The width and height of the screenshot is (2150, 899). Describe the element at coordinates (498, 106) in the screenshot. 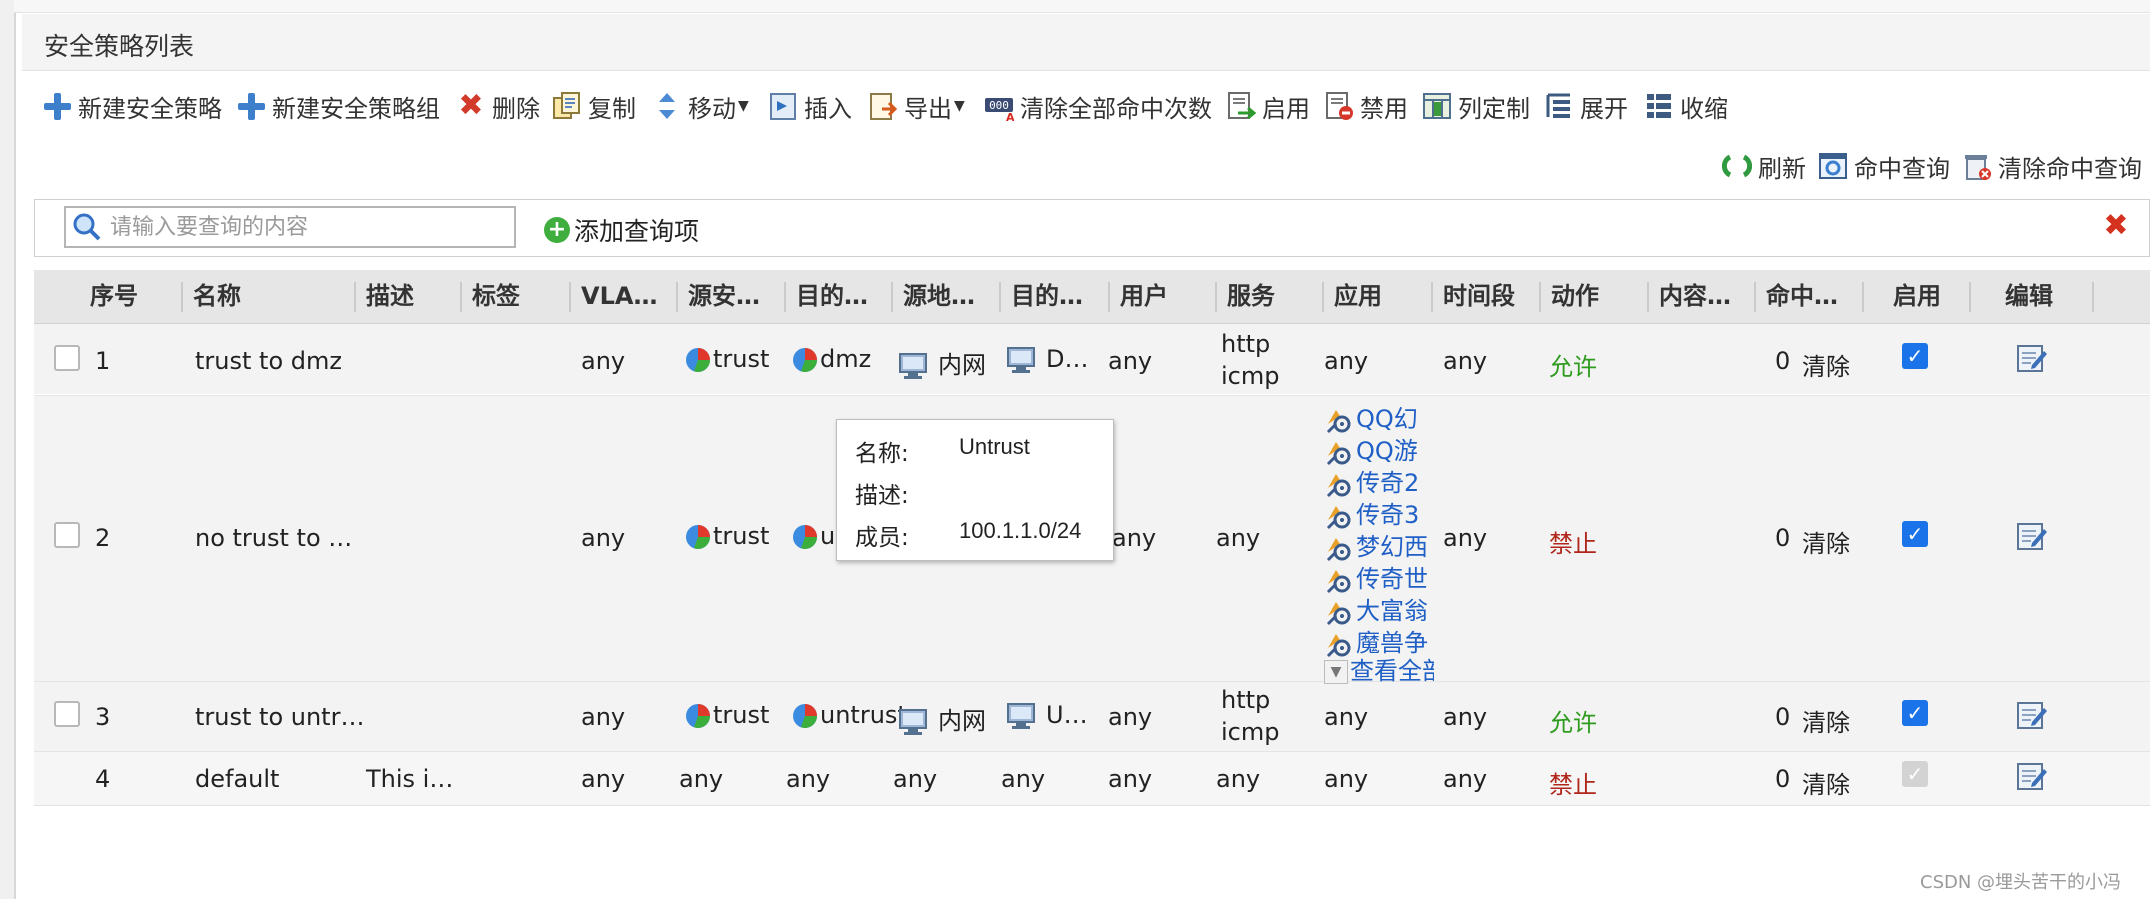

I see `delete-button: ✖ 删除` at that location.